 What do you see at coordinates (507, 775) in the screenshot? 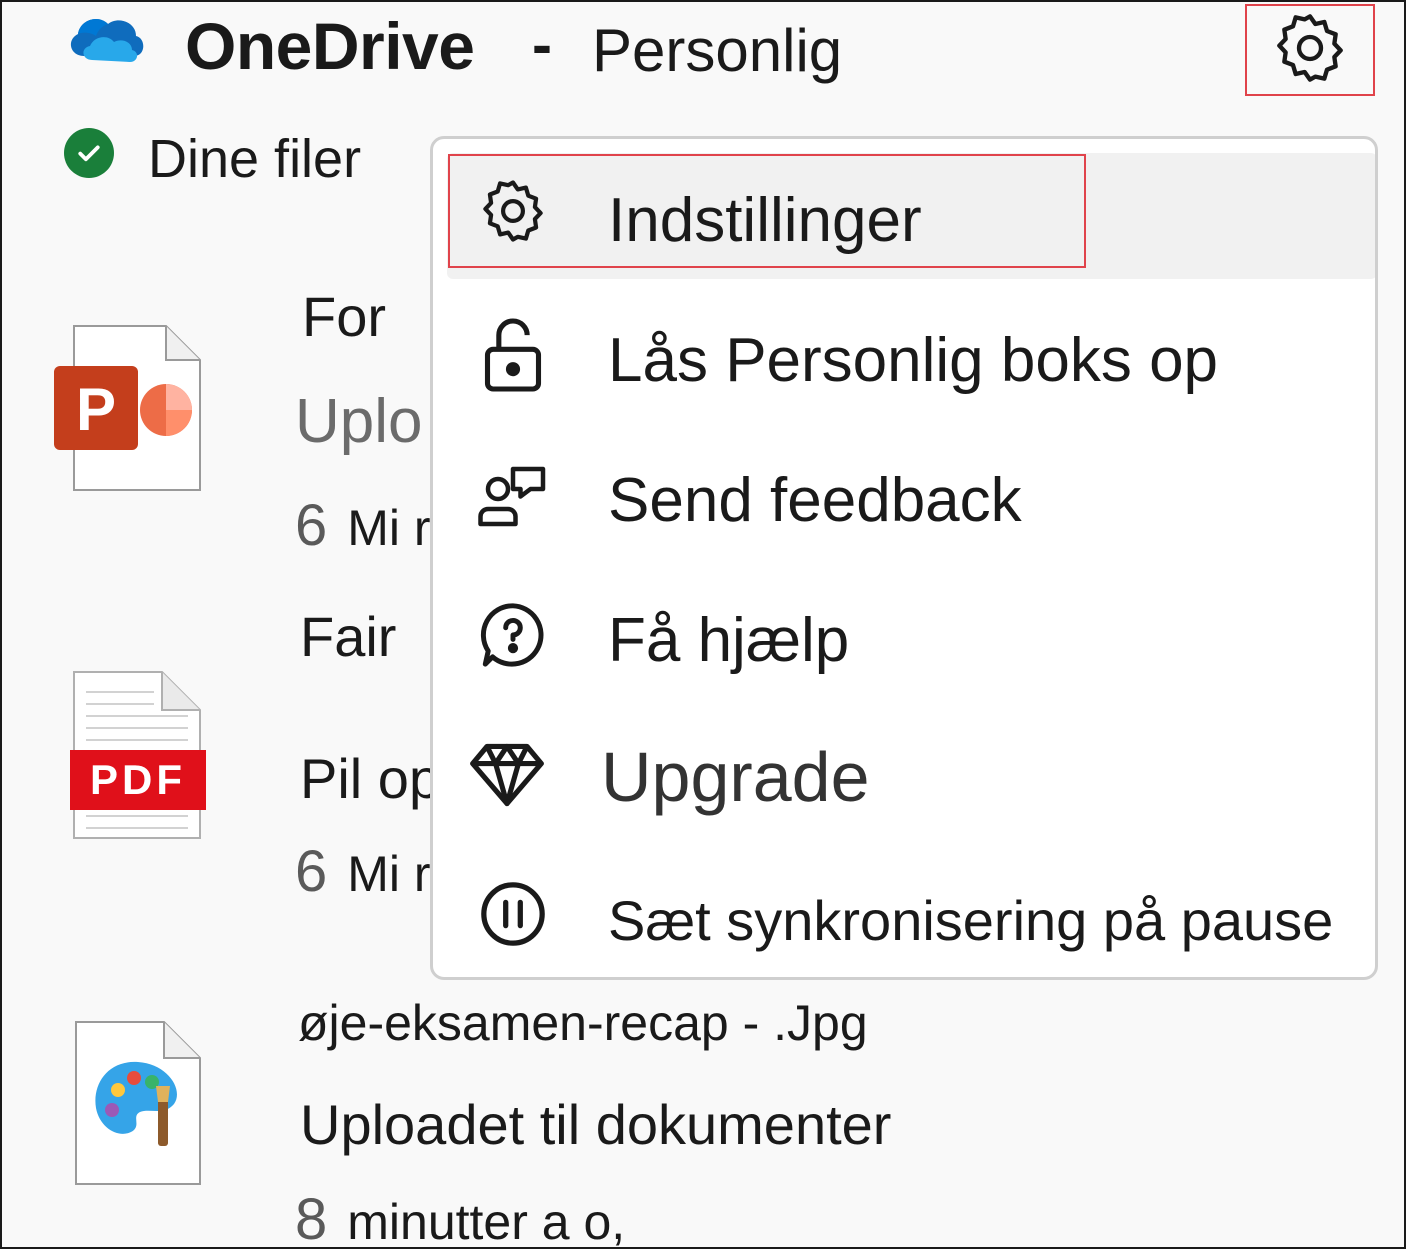
I see `diamond-icon` at bounding box center [507, 775].